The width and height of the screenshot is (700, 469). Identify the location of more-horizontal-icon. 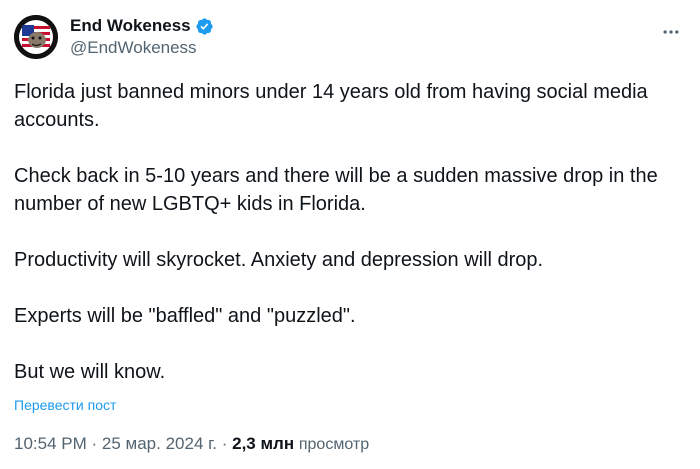
(671, 32).